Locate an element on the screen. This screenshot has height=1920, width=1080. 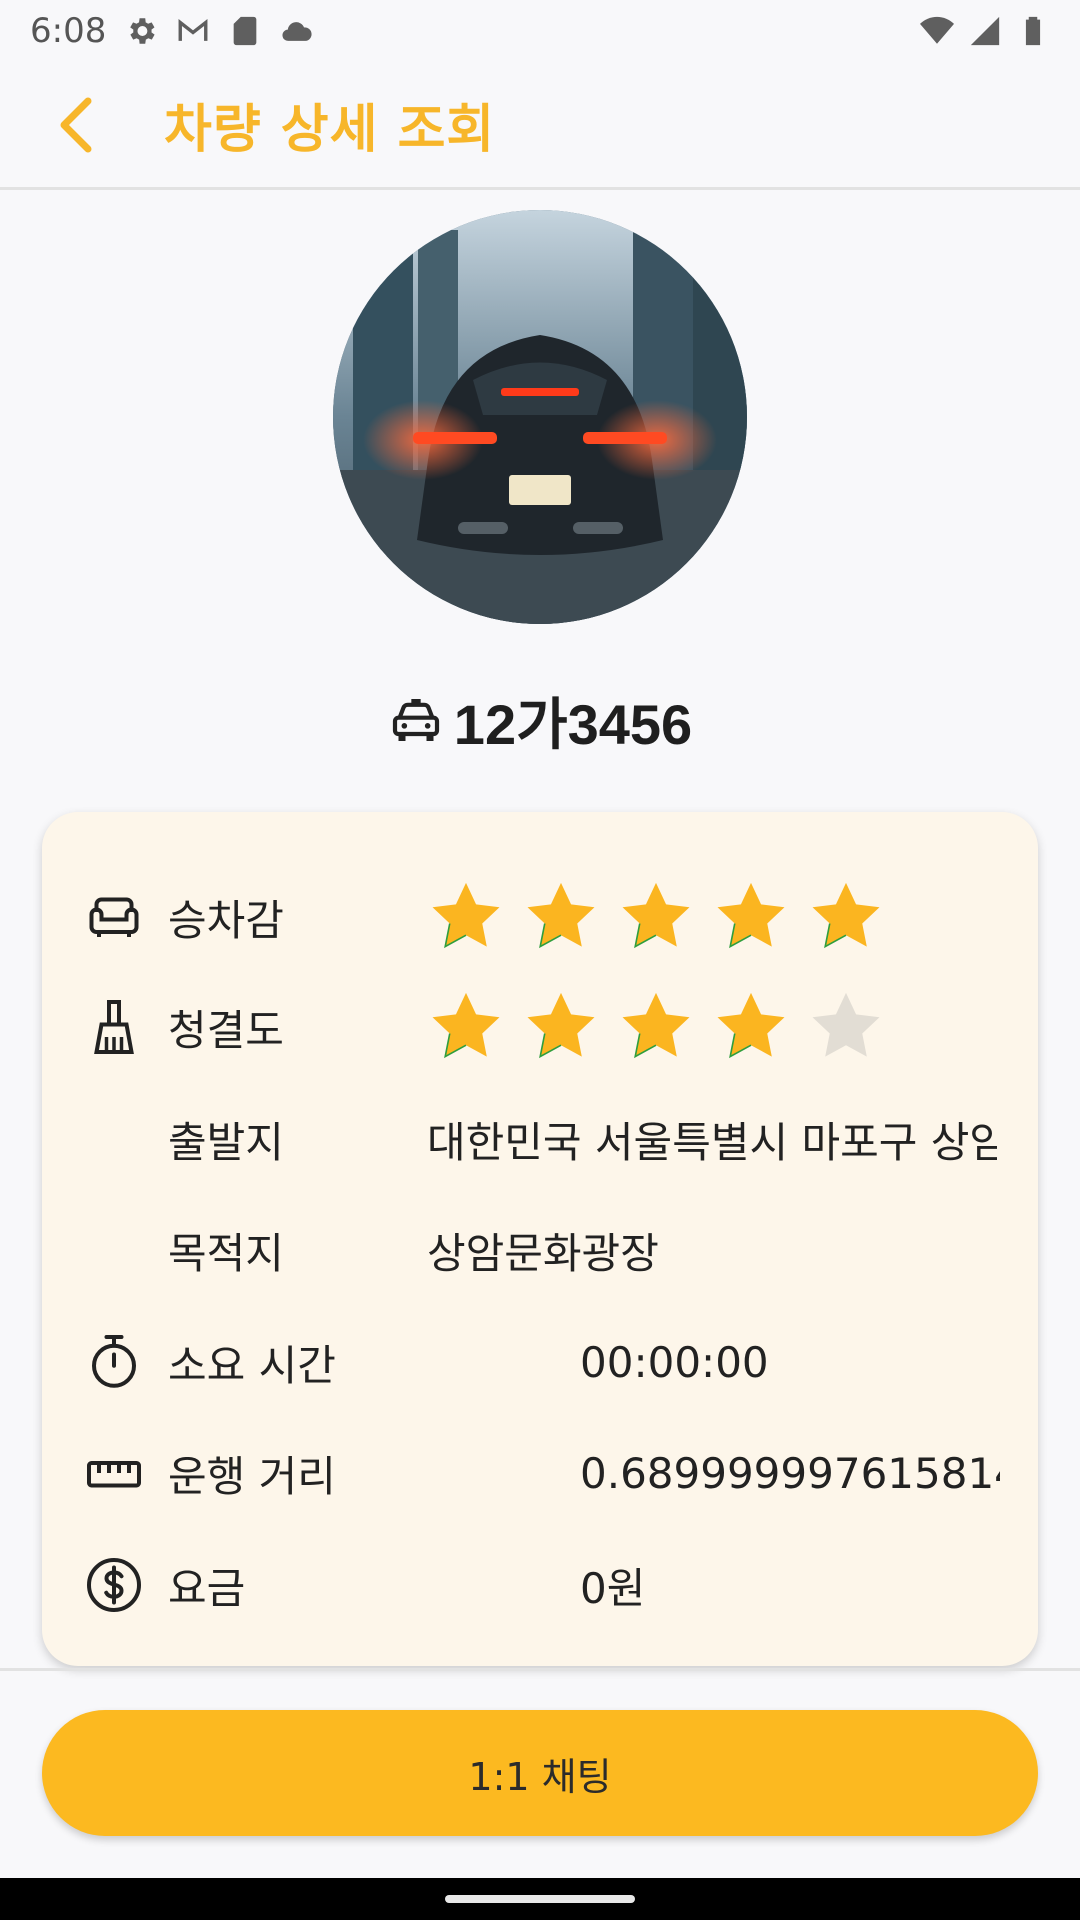
signal-icon is located at coordinates (985, 31).